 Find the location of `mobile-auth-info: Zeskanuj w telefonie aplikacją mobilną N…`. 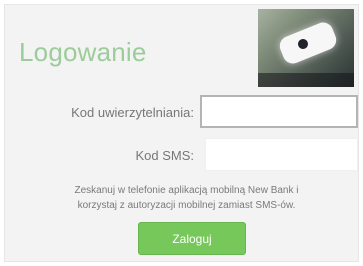

mobile-auth-info: Zeskanuj w telefonie aplikacją mobilną N… is located at coordinates (186, 198).